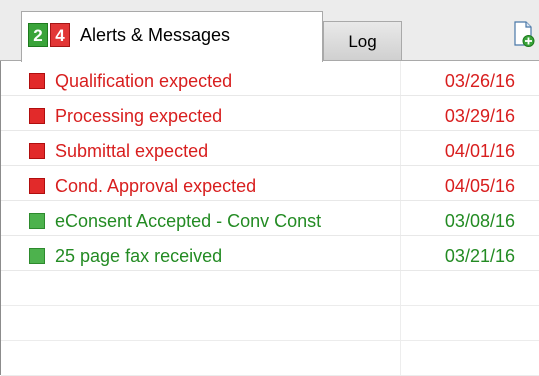  I want to click on list-item: Qualification expected 03/26/16, so click(270, 78).